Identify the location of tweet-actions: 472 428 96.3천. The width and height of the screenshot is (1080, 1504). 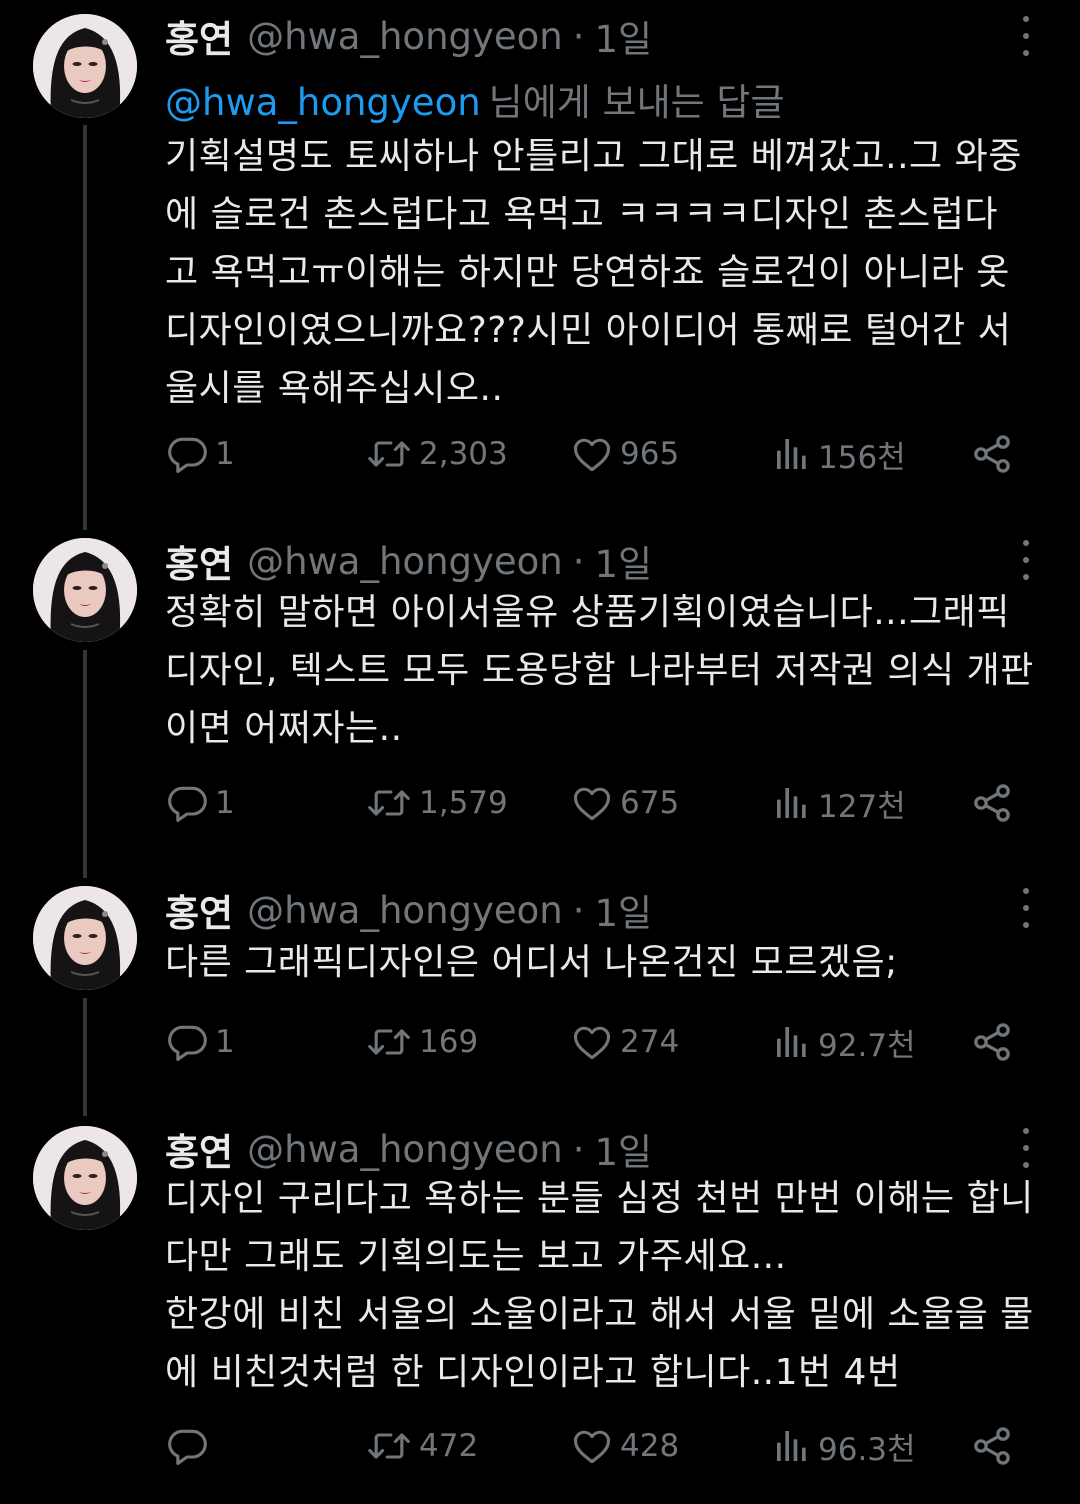
(540, 1446).